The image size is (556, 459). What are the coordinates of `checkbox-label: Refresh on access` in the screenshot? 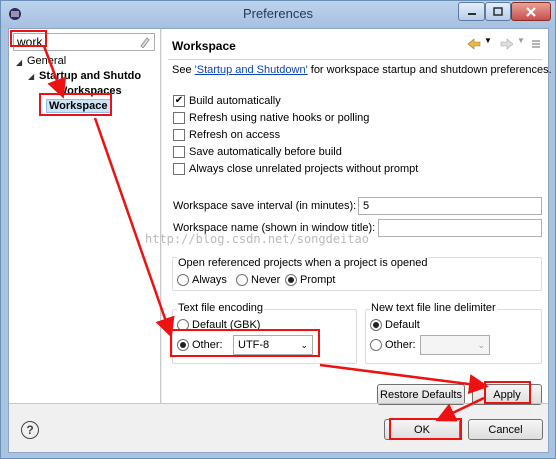 It's located at (235, 135).